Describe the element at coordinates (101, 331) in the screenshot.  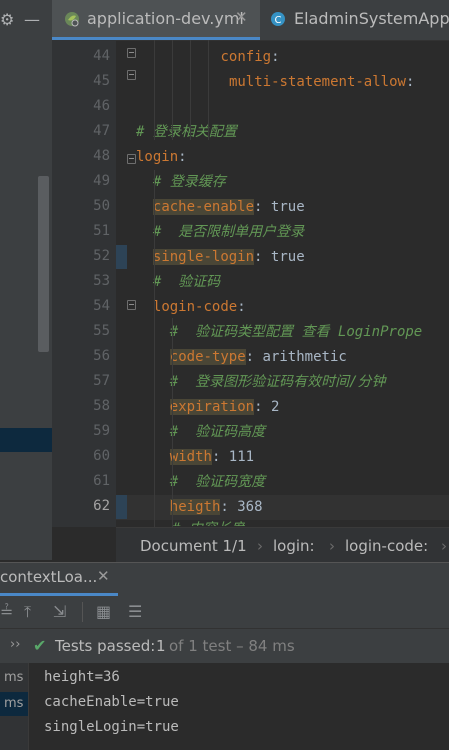
I see `line-number: 55` at that location.